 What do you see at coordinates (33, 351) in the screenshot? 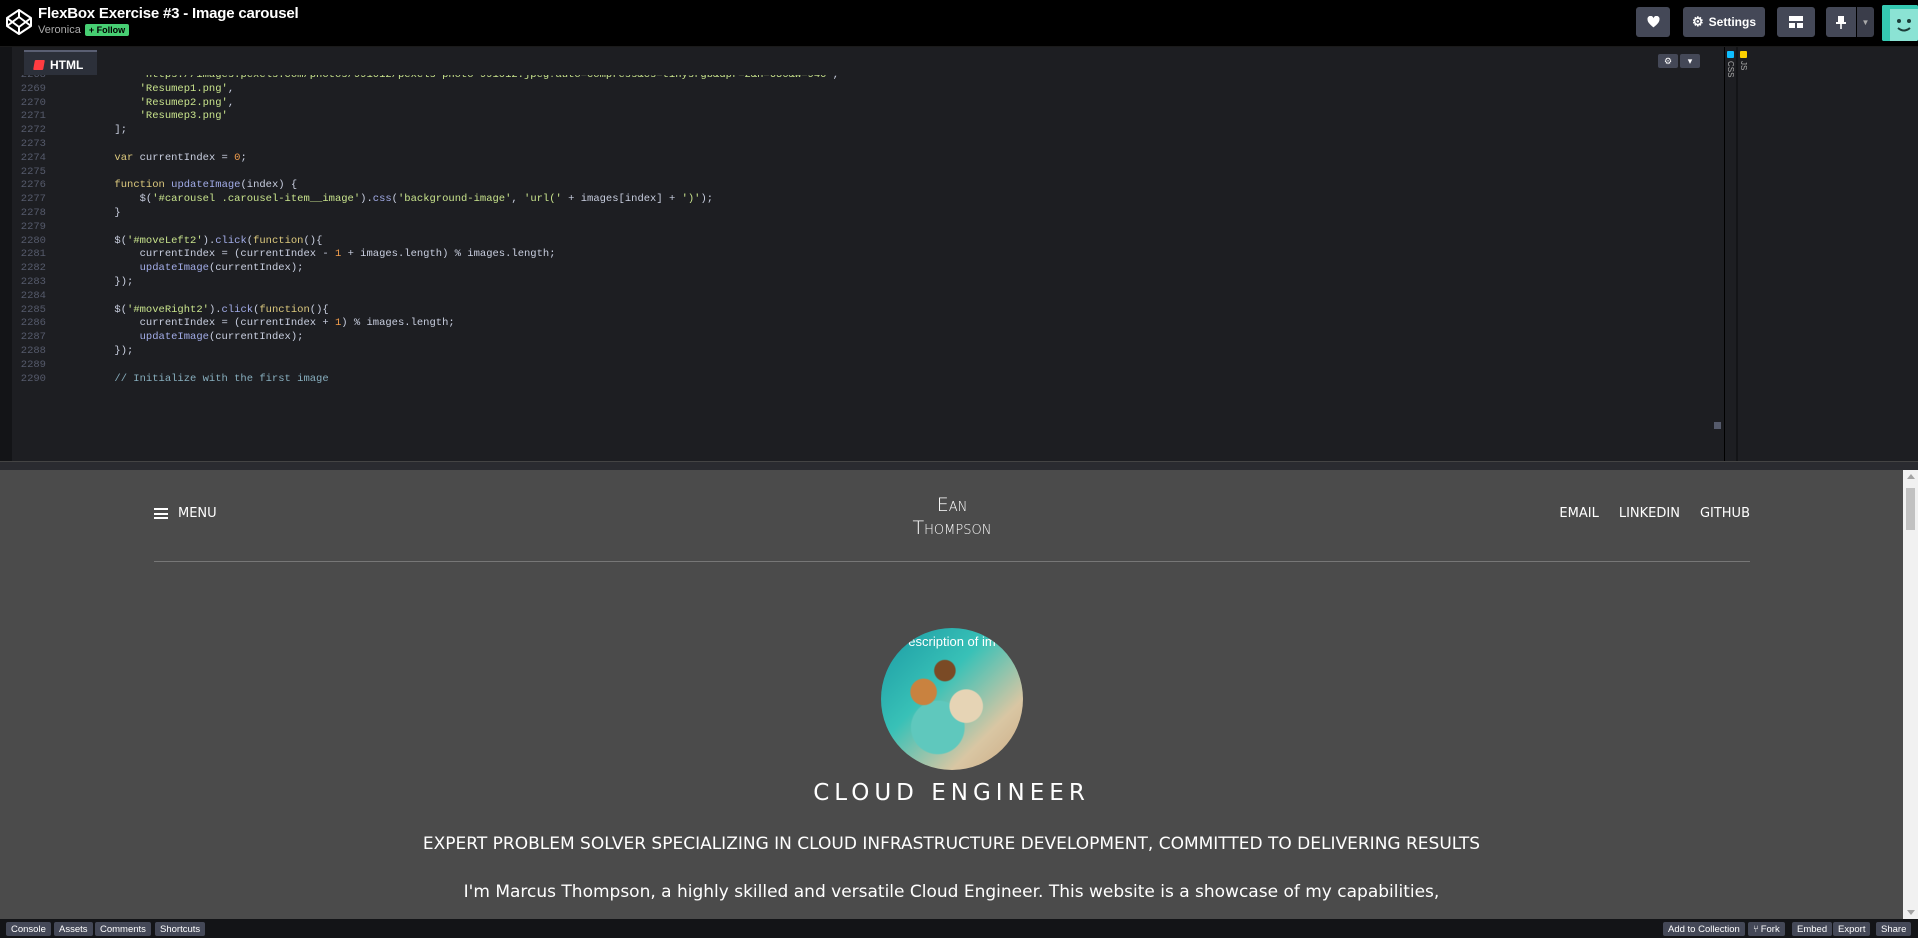
I see `line-number: 2288` at bounding box center [33, 351].